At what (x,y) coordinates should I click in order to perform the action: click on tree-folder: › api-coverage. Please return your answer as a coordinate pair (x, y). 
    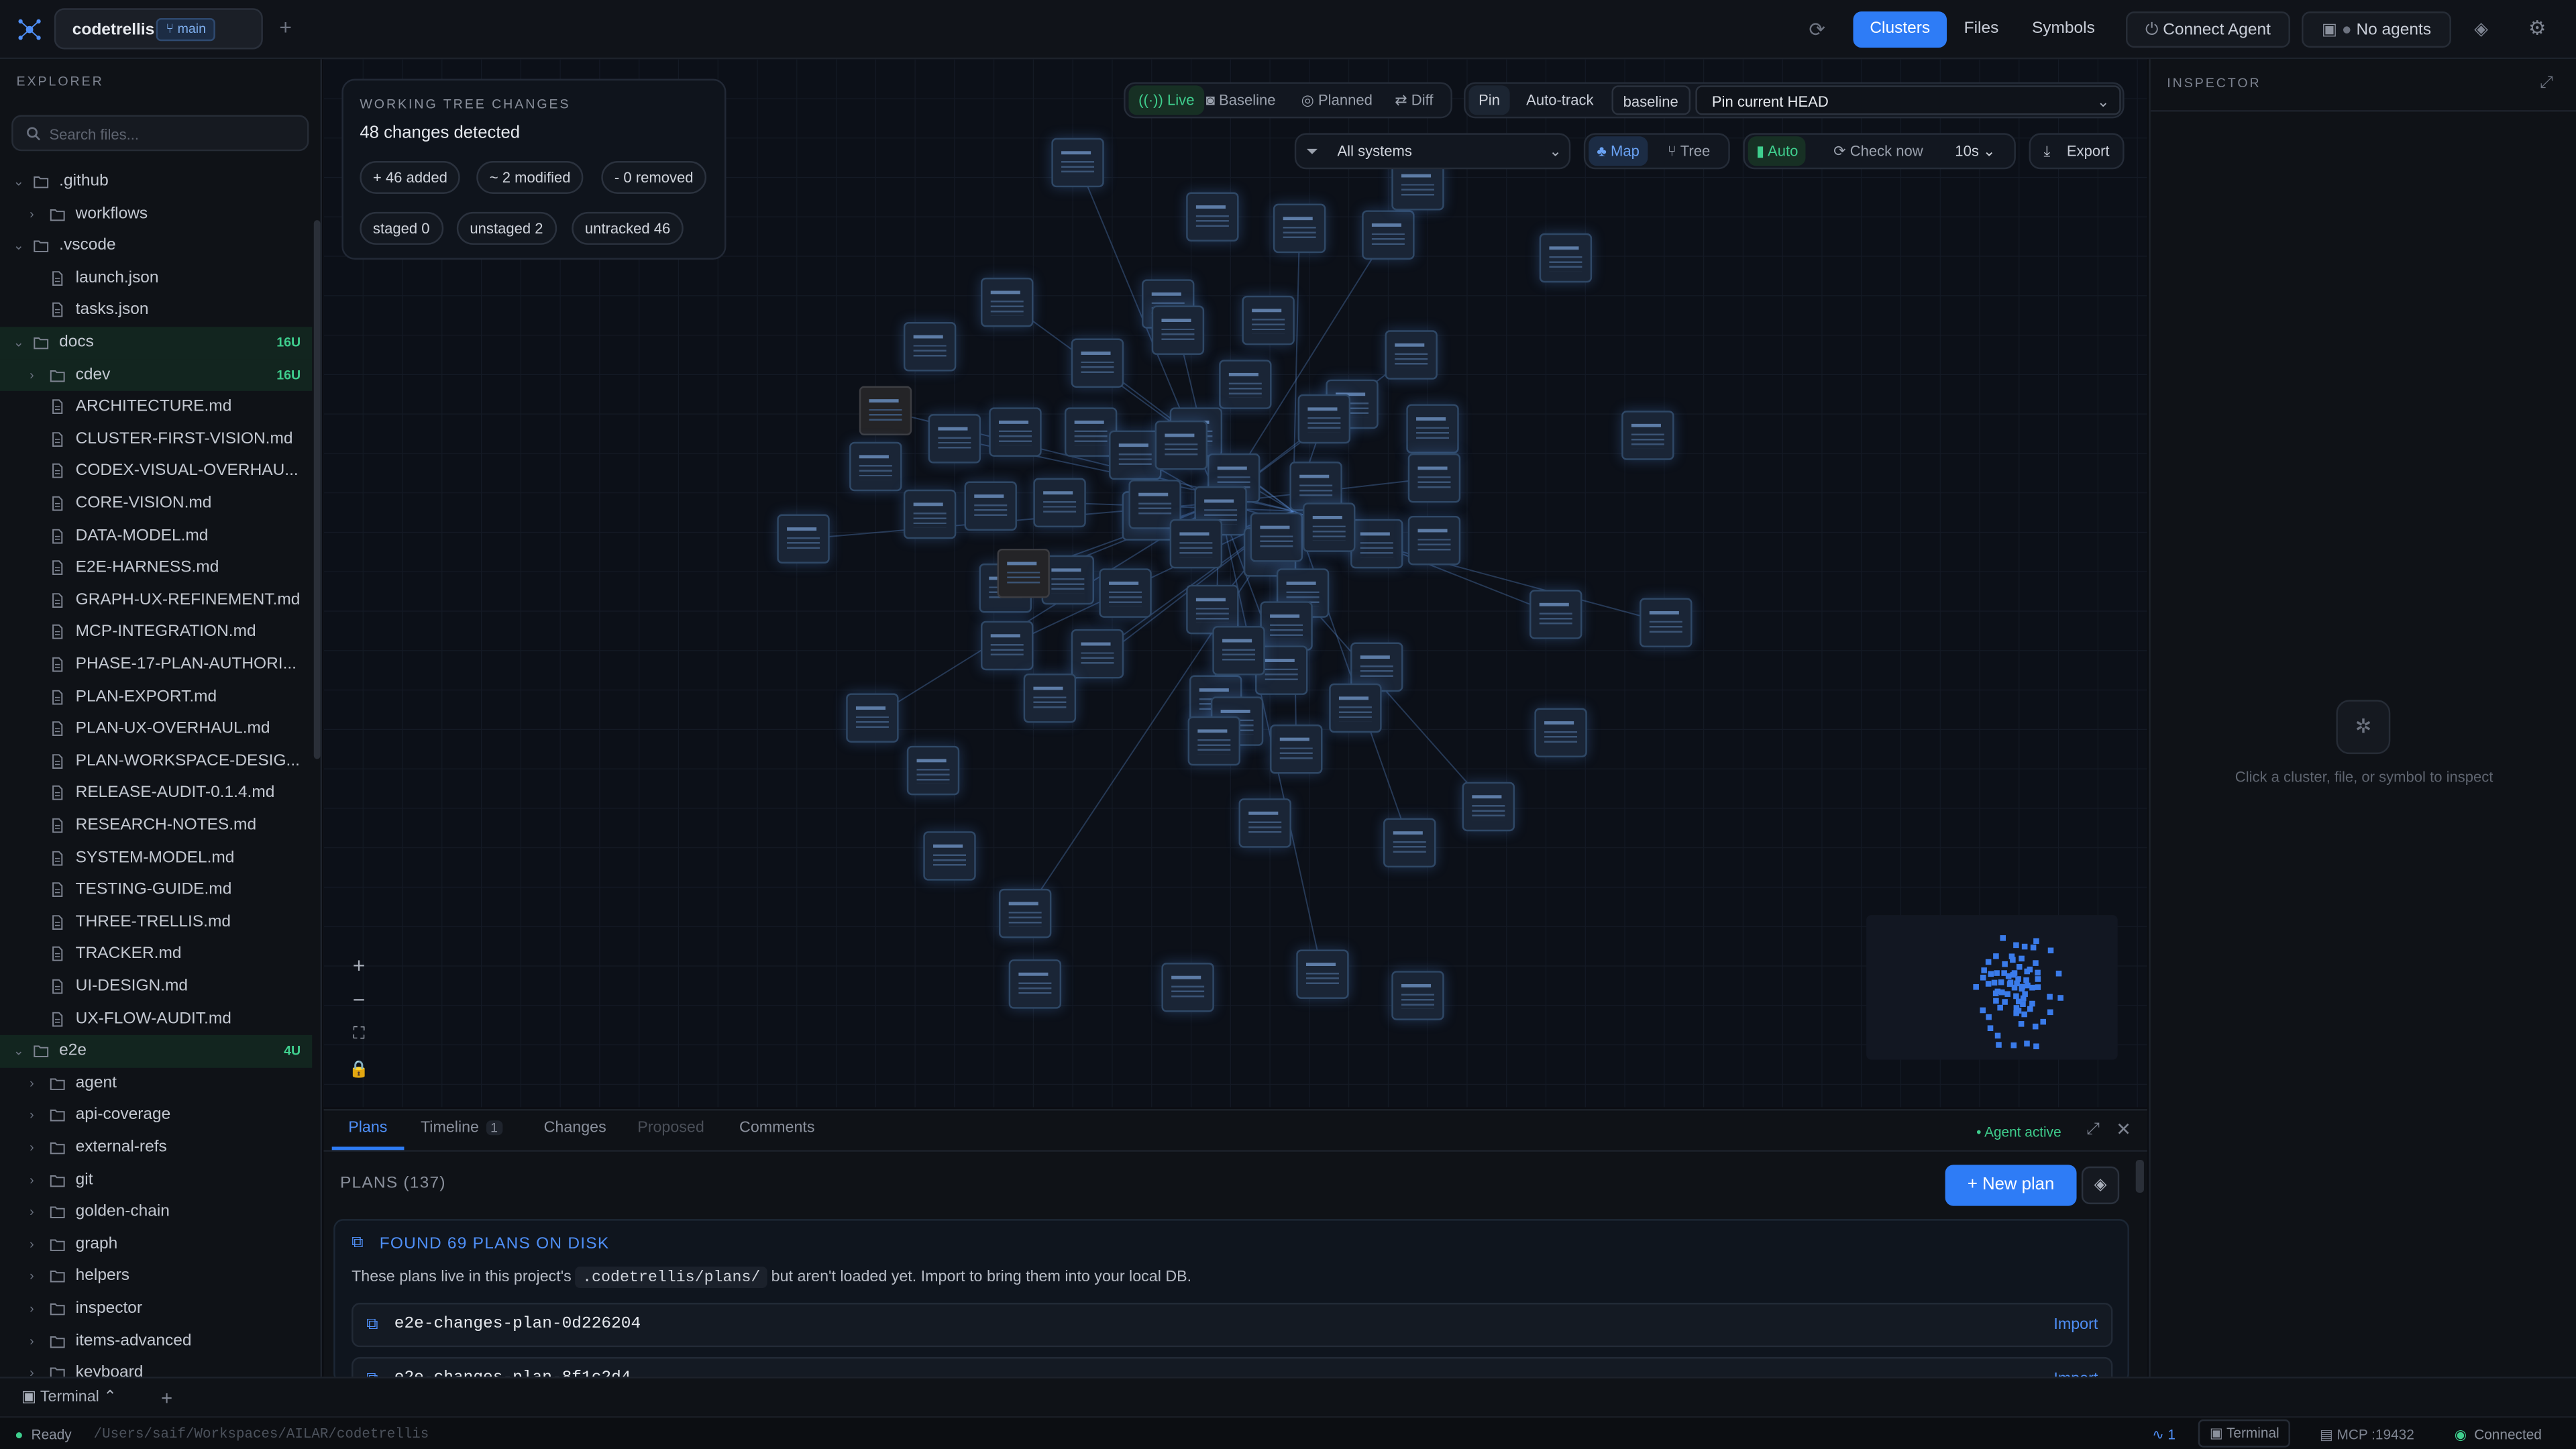
    Looking at the image, I should click on (156, 1115).